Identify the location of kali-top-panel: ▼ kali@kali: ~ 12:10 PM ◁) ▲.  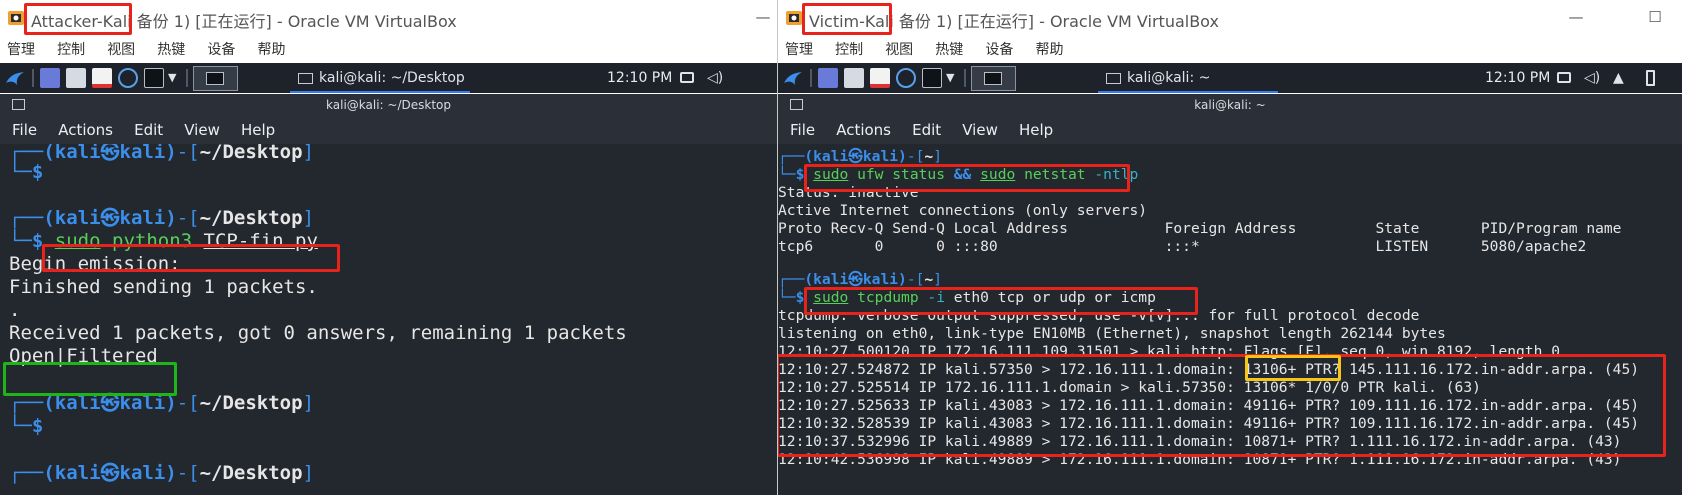
(1230, 78).